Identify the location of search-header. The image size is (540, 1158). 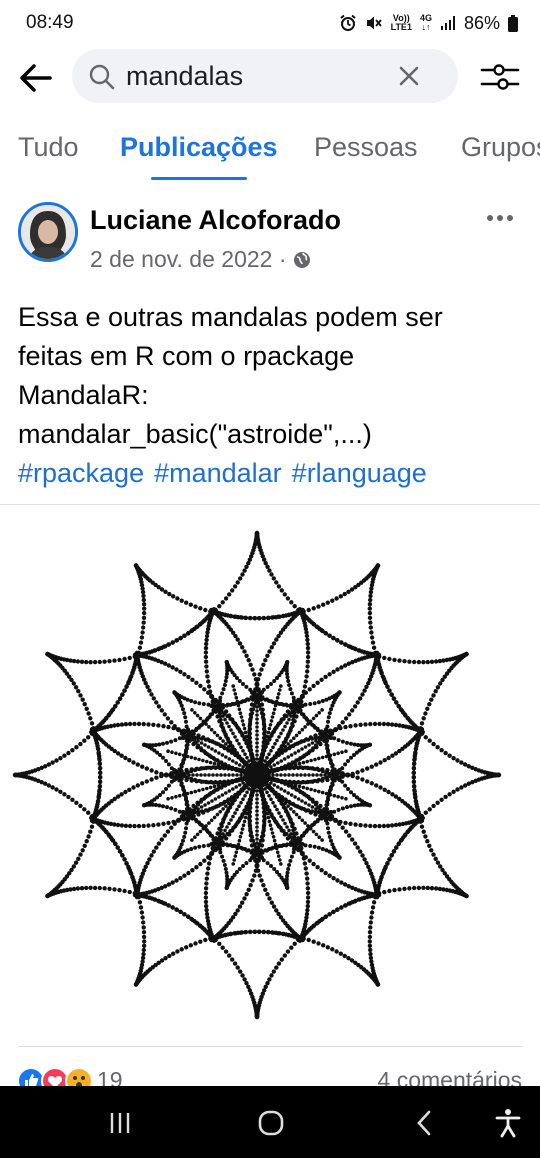
(270, 77).